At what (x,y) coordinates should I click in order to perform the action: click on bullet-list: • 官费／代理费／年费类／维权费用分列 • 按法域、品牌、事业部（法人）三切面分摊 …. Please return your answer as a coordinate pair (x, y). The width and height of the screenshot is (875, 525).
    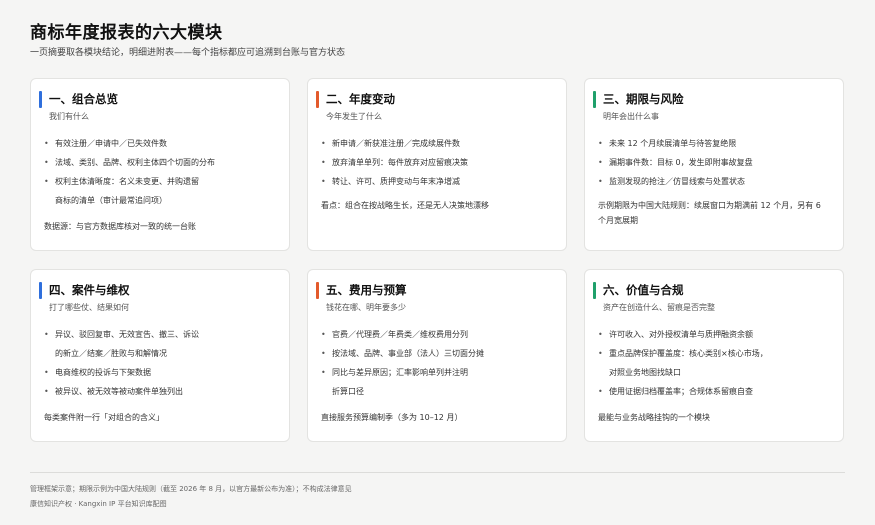
    Looking at the image, I should click on (437, 363).